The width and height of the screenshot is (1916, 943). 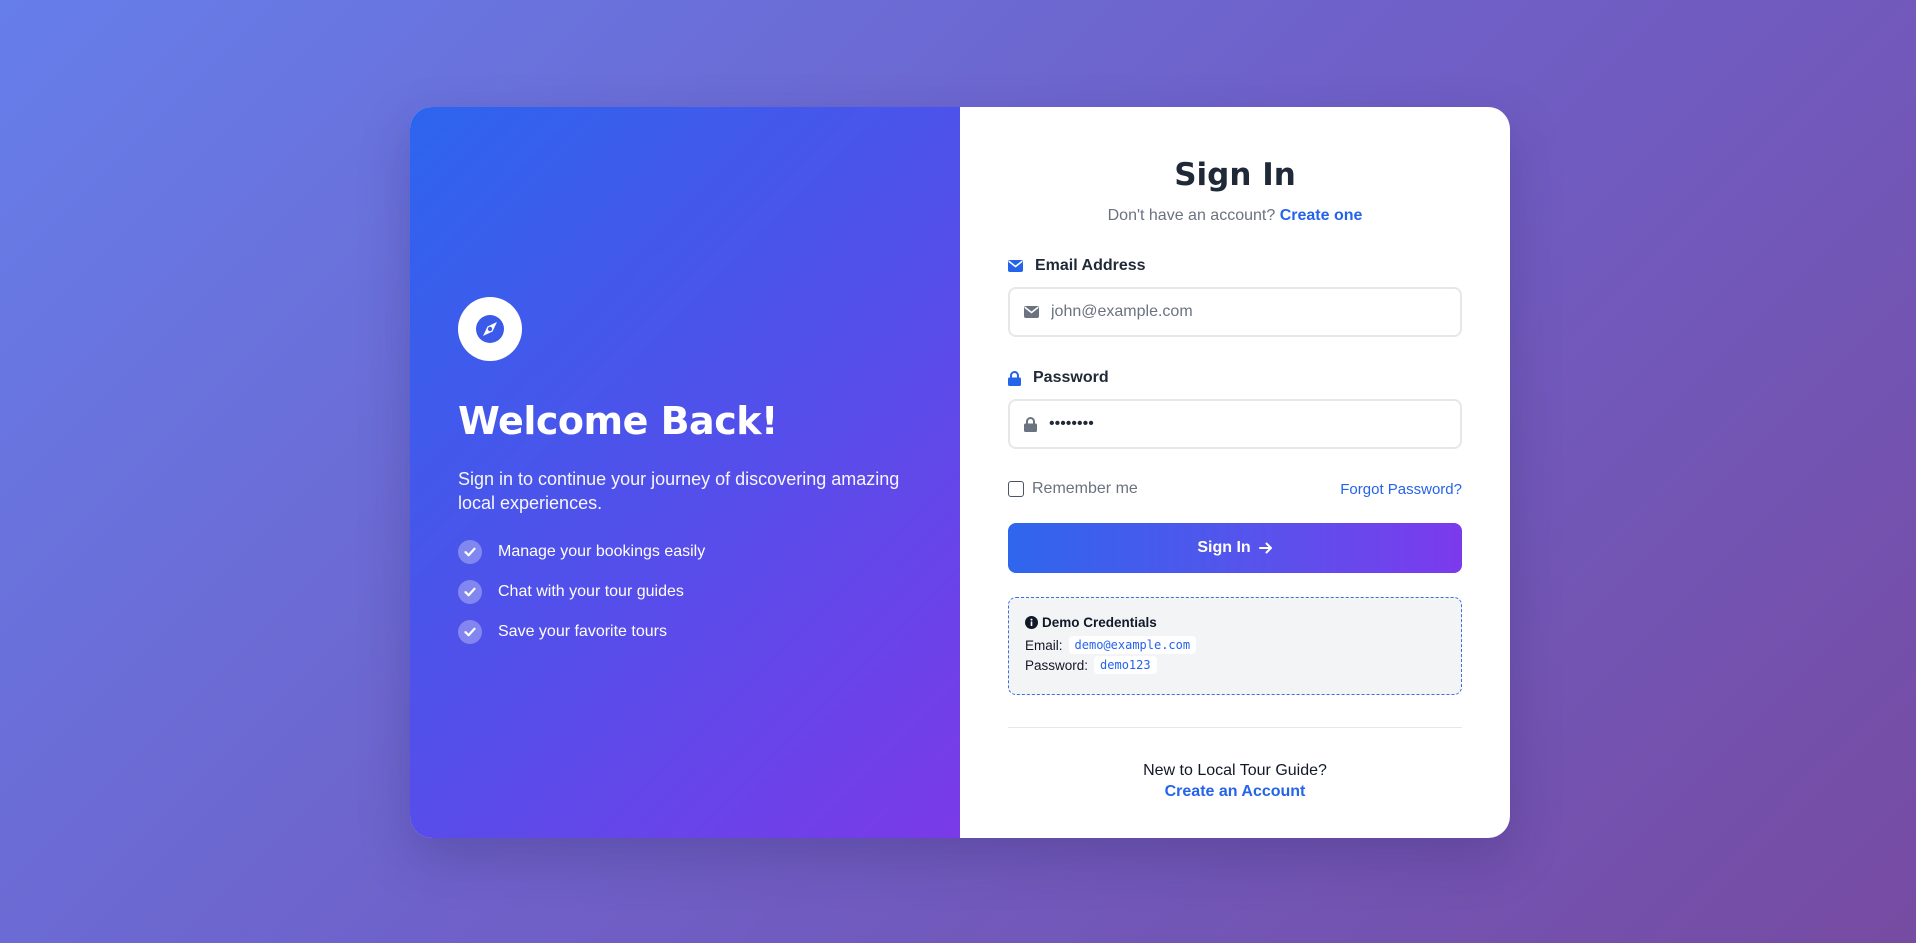 I want to click on demo-email-value: demo@example.com, so click(x=1132, y=645).